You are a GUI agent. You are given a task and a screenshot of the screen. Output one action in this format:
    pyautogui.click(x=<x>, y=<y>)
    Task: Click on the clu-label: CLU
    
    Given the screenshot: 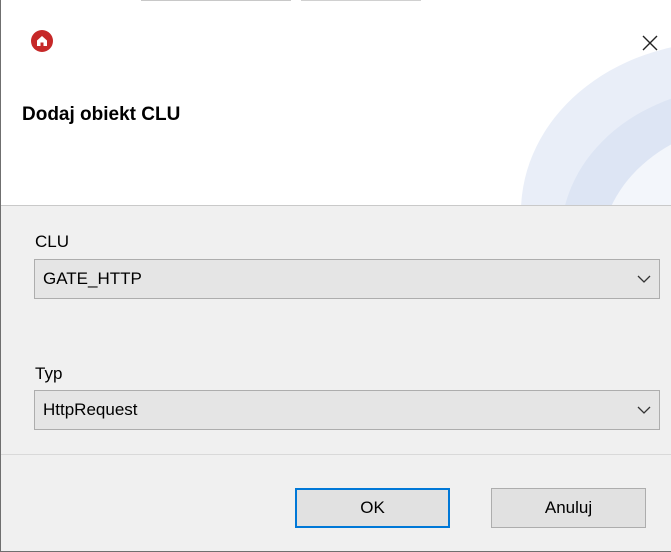 What is the action you would take?
    pyautogui.click(x=52, y=241)
    